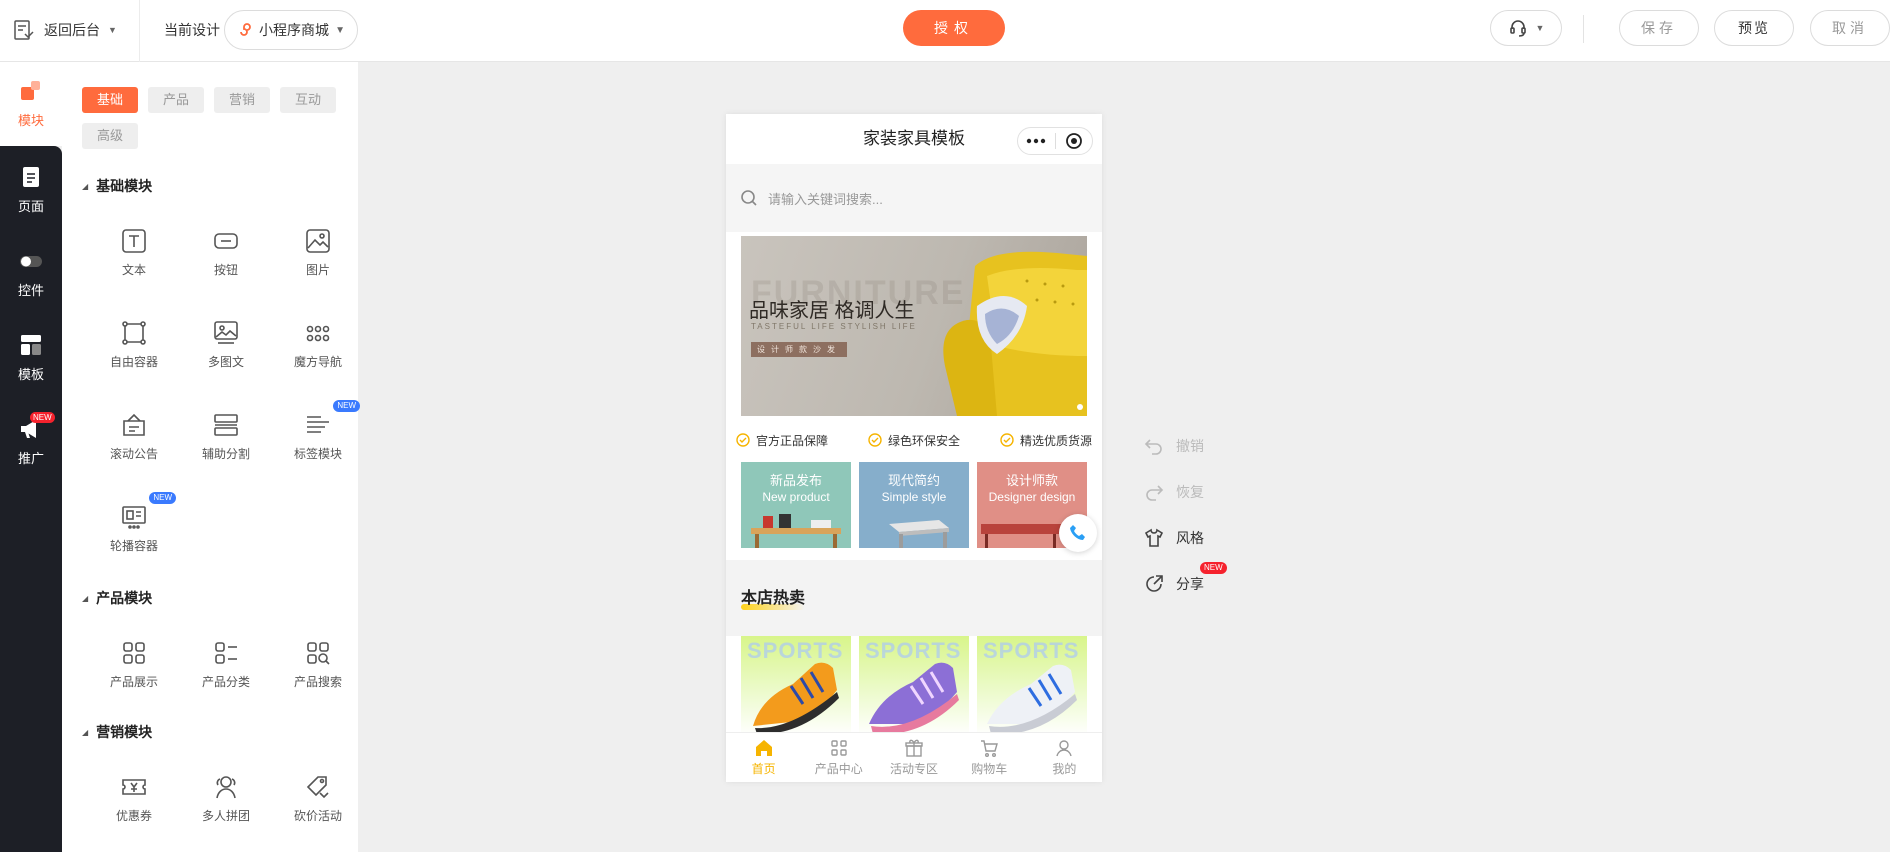 The width and height of the screenshot is (1890, 852). What do you see at coordinates (117, 598) in the screenshot?
I see `section-product-modules: ◢ 产品模块` at bounding box center [117, 598].